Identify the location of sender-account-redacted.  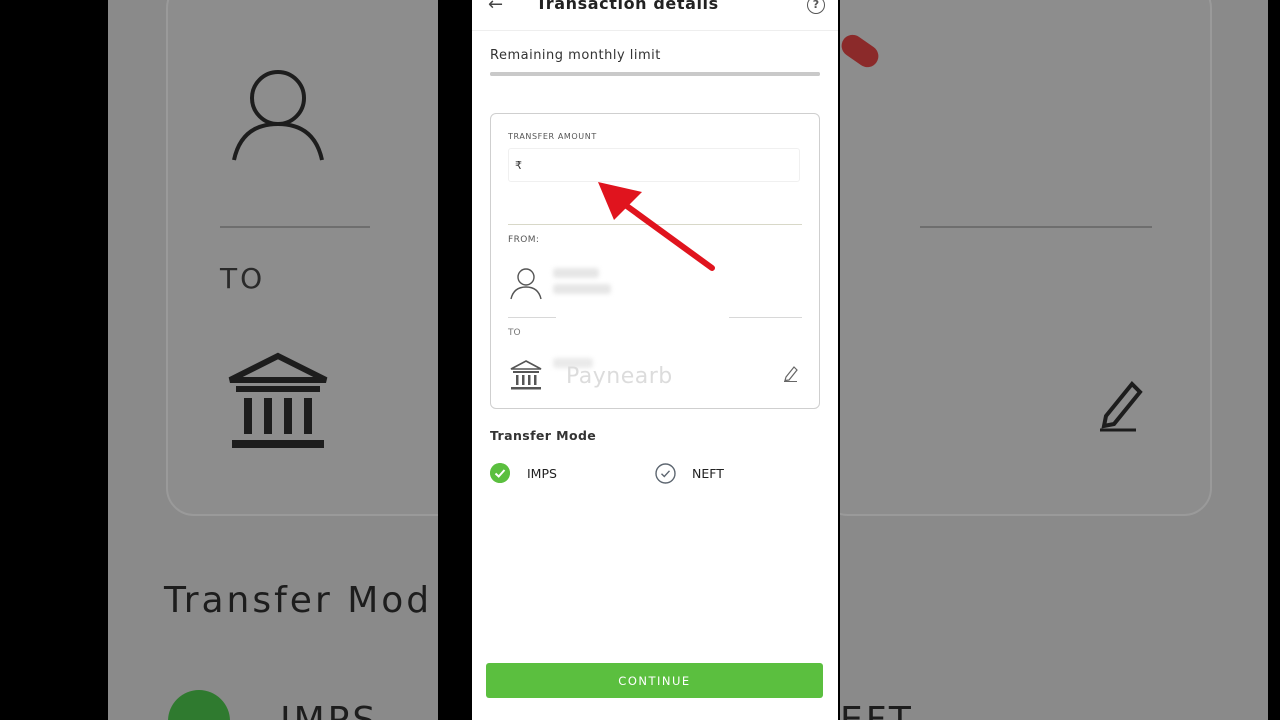
(582, 289).